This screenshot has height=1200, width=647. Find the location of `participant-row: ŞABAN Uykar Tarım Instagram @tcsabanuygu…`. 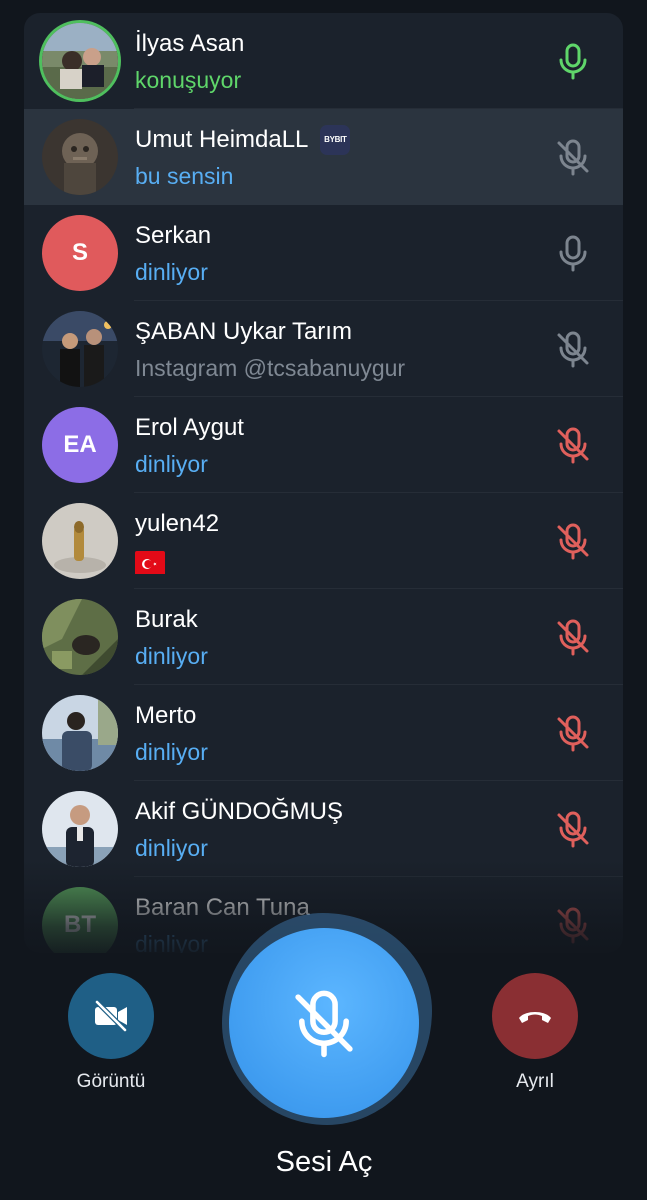

participant-row: ŞABAN Uykar Tarım Instagram @tcsabanuygu… is located at coordinates (323, 349).